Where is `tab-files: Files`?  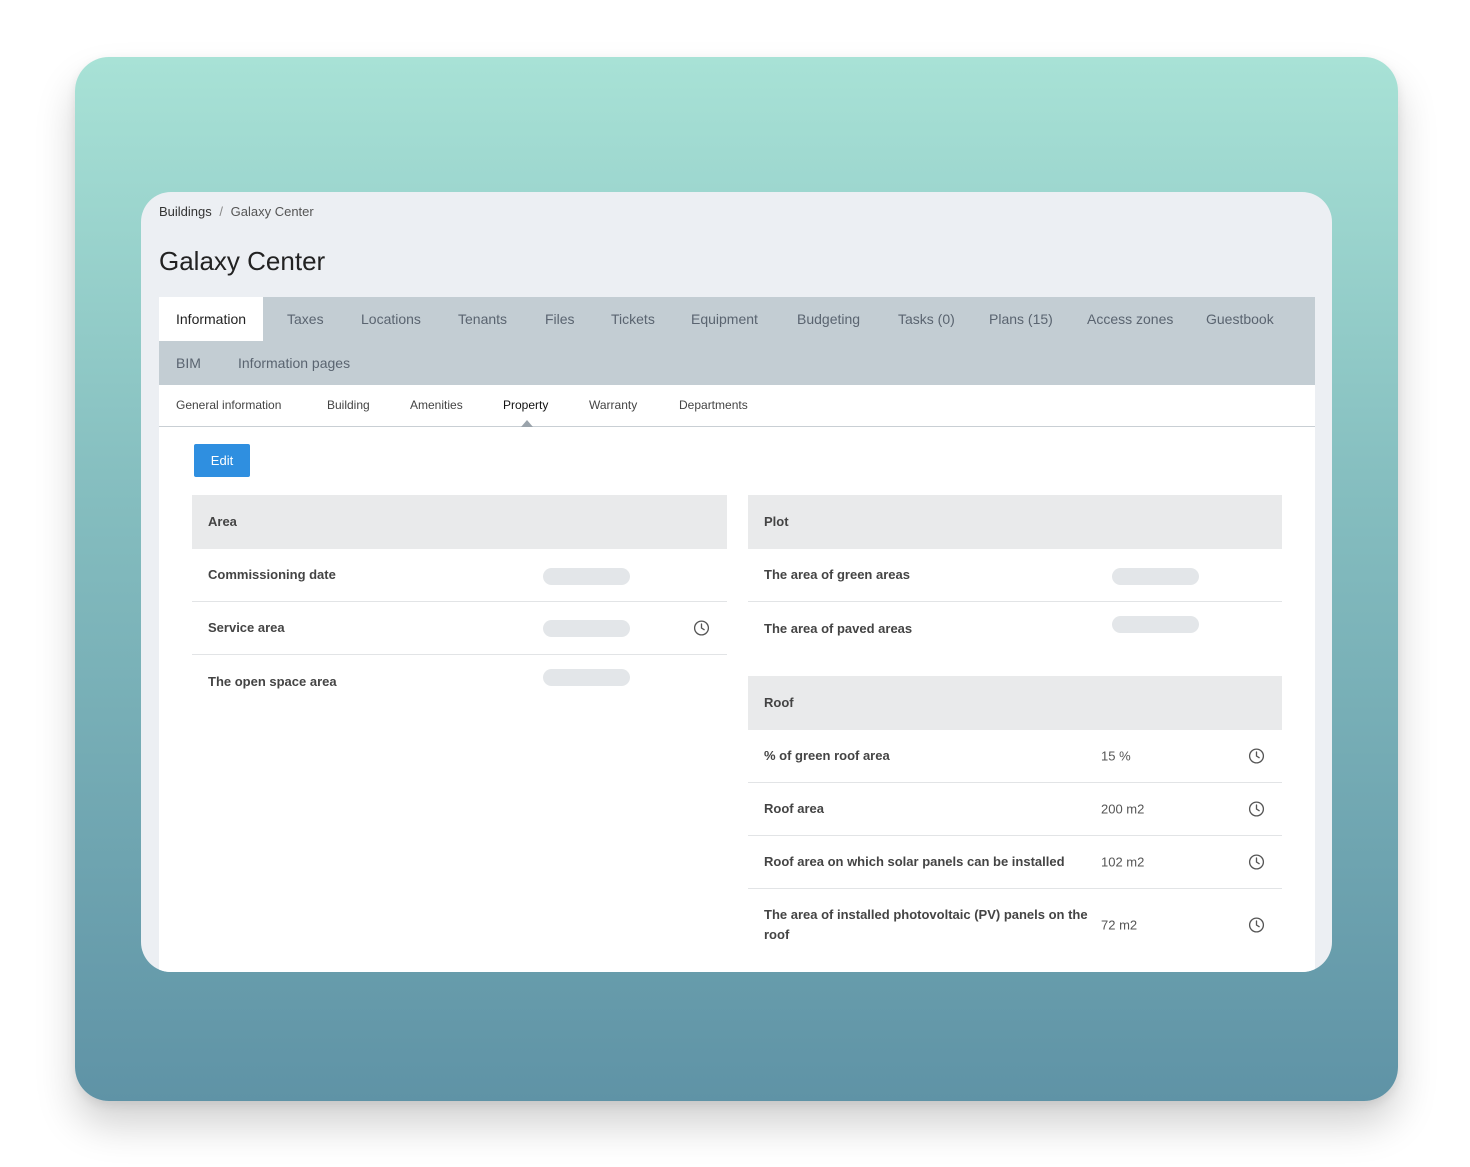
tab-files: Files is located at coordinates (560, 319).